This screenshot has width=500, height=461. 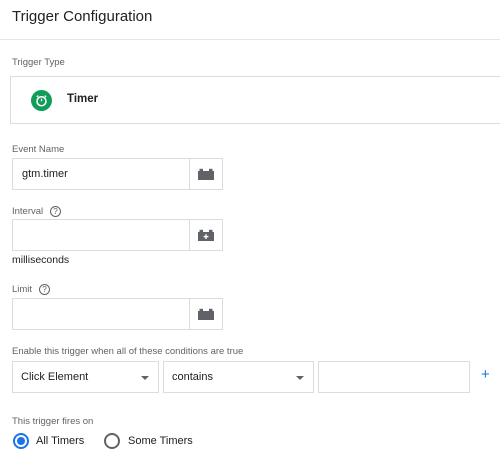 I want to click on limit-label: Limit, so click(x=22, y=289).